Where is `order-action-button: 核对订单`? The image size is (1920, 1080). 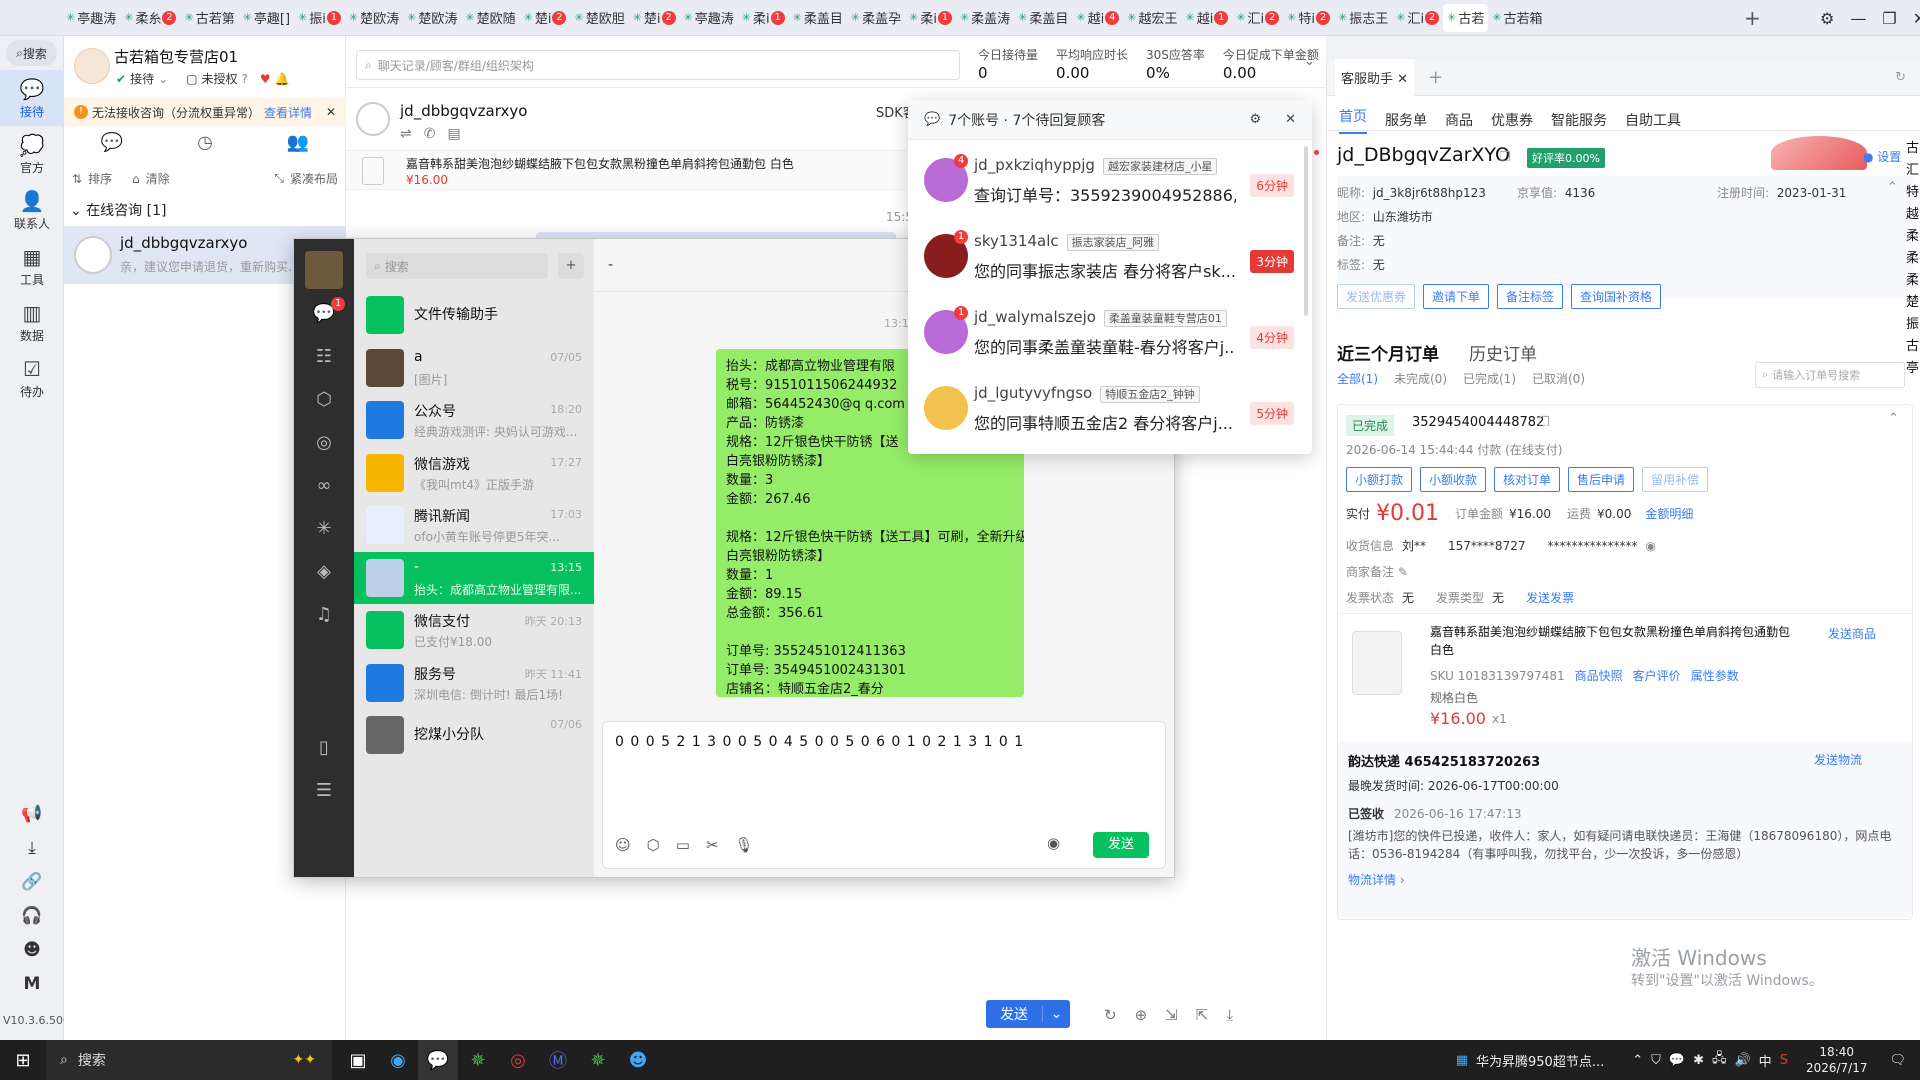
order-action-button: 核对订单 is located at coordinates (1527, 479).